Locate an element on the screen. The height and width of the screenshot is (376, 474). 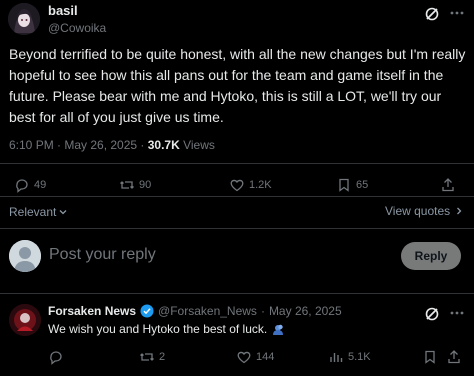
tweet-timestamp: 6:10 PM · May 26, 2025 · is located at coordinates (78, 145).